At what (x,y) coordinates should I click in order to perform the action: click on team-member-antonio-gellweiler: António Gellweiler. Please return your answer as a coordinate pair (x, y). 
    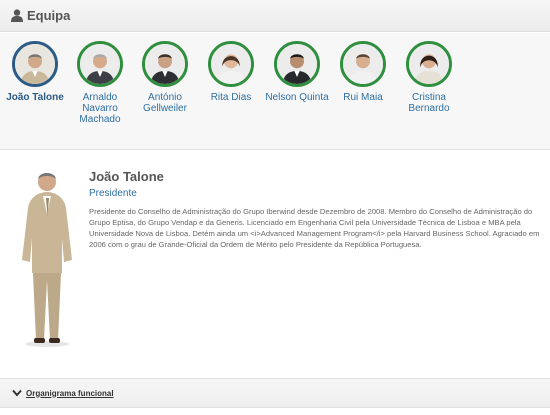
    Looking at the image, I should click on (165, 77).